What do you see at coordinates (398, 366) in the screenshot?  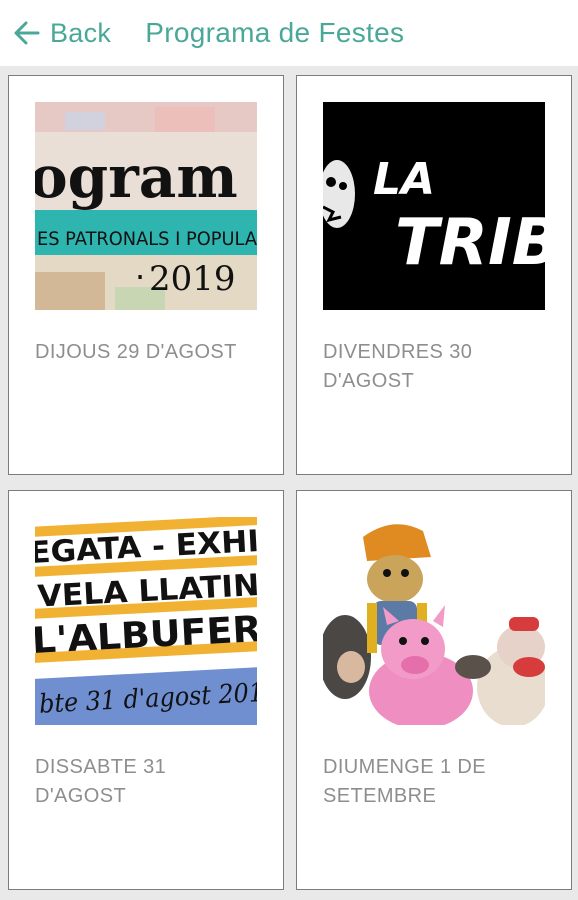 I see `card-date-label: DIVENDRES 30 D'AGOST` at bounding box center [398, 366].